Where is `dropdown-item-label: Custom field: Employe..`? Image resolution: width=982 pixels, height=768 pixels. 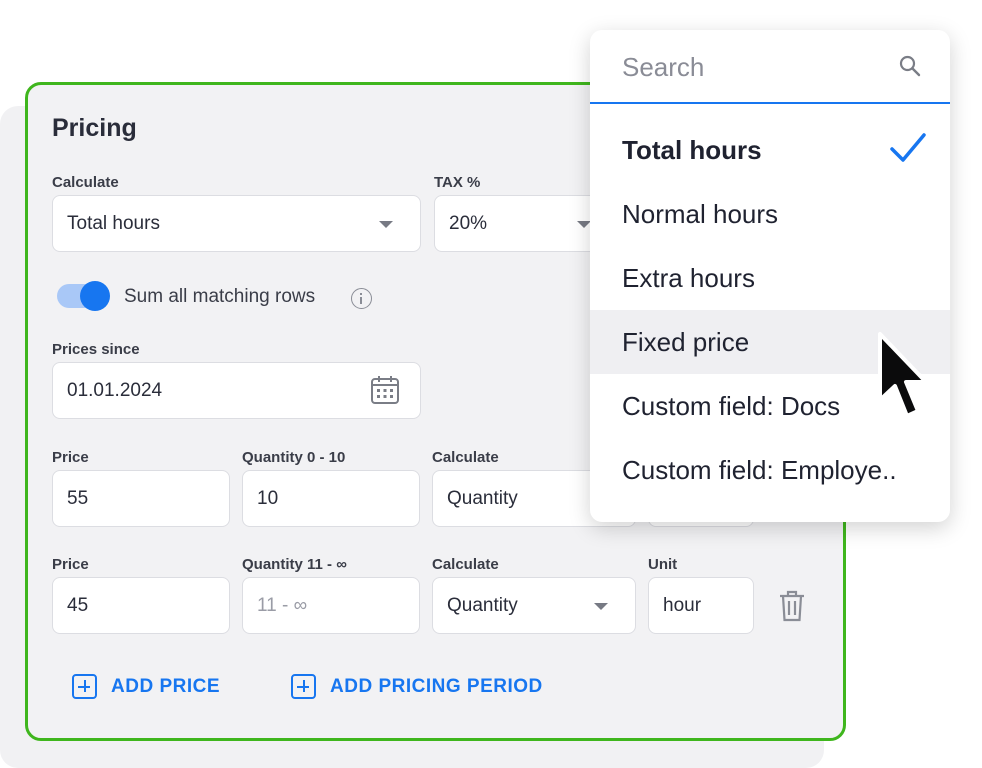
dropdown-item-label: Custom field: Employe.. is located at coordinates (759, 469).